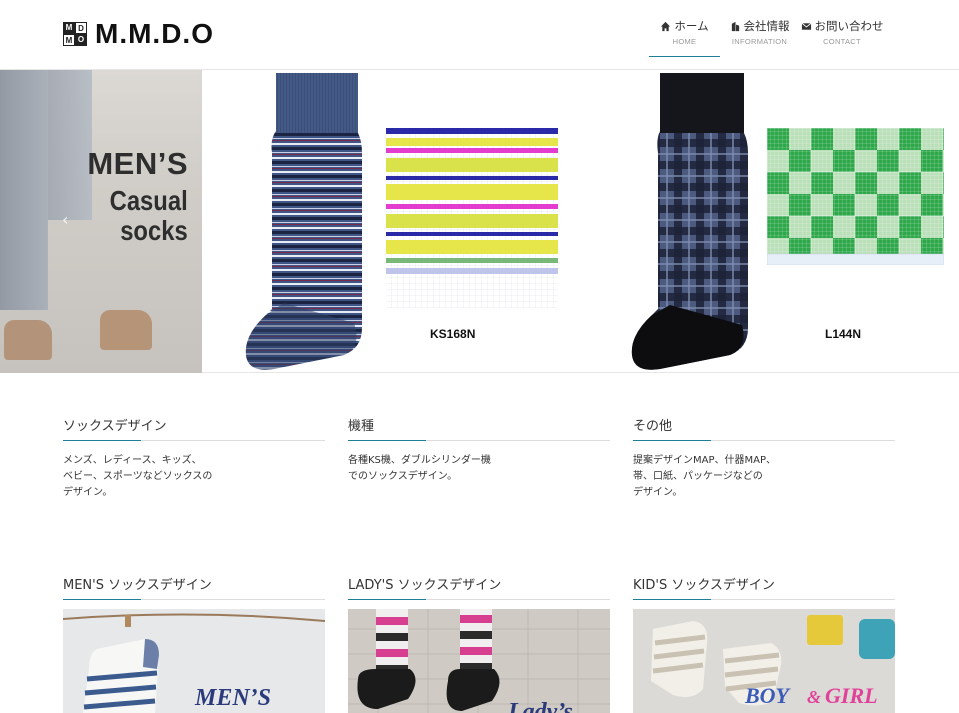 Image resolution: width=959 pixels, height=713 pixels. Describe the element at coordinates (704, 476) in the screenshot. I see `feature-text: 提案デザインMAP、什器MAP、 帯、口紙、パッケージなどの デザイン。` at that location.